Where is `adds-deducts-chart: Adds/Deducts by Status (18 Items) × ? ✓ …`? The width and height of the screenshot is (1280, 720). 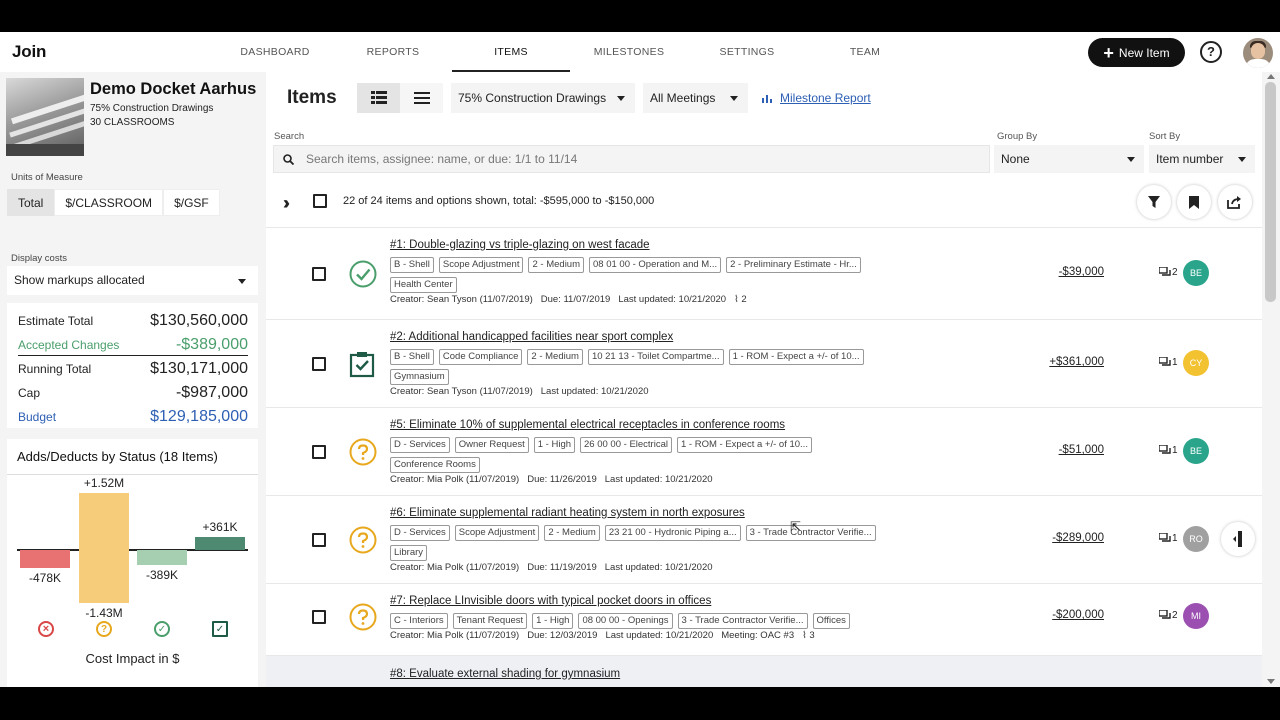
adds-deducts-chart: Adds/Deducts by Status (18 Items) × ? ✓ … is located at coordinates (132, 563).